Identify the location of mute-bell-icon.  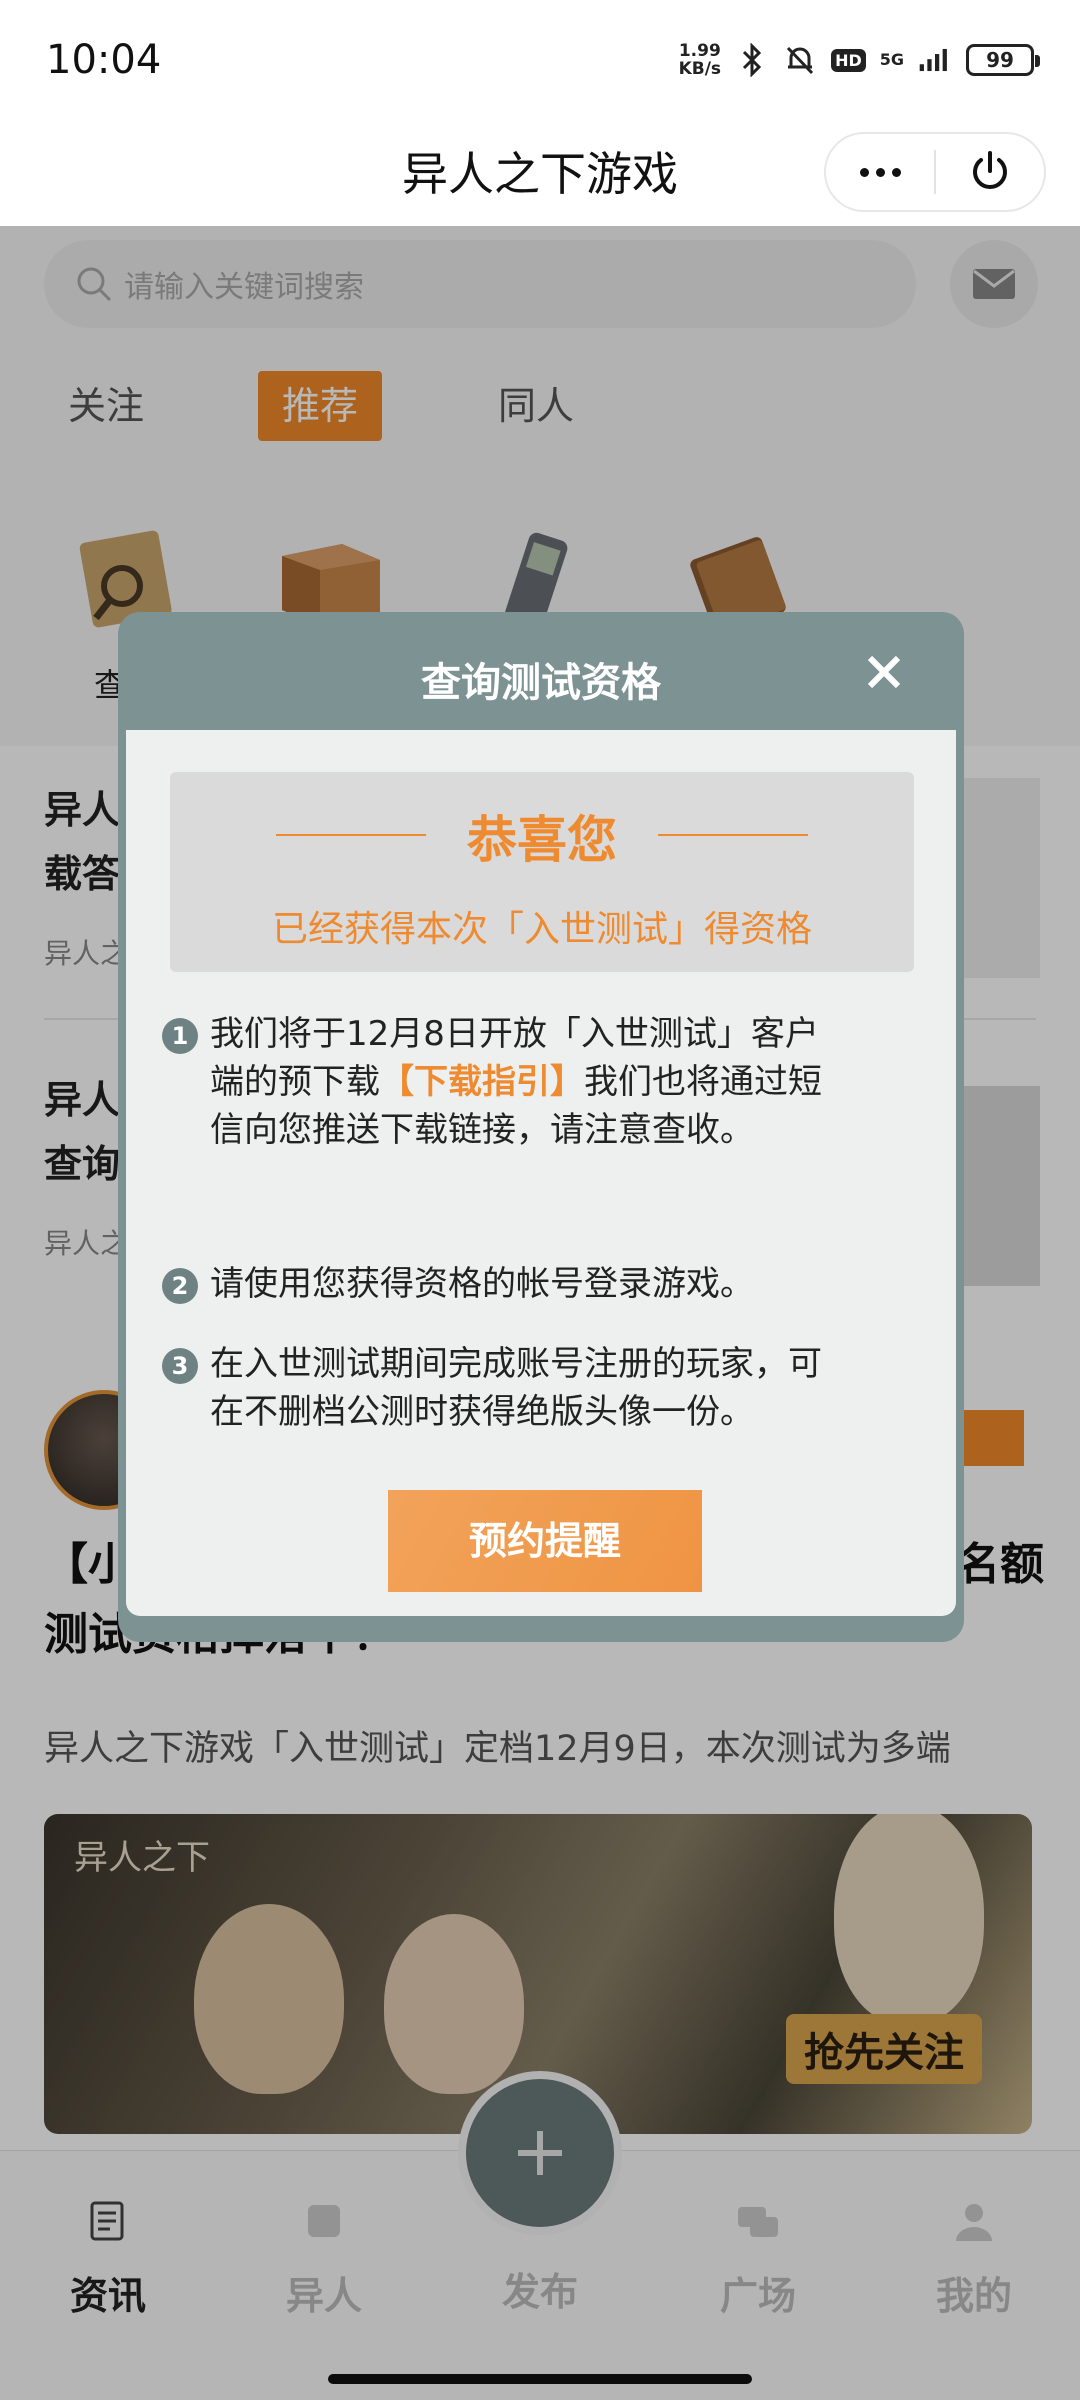
(800, 60).